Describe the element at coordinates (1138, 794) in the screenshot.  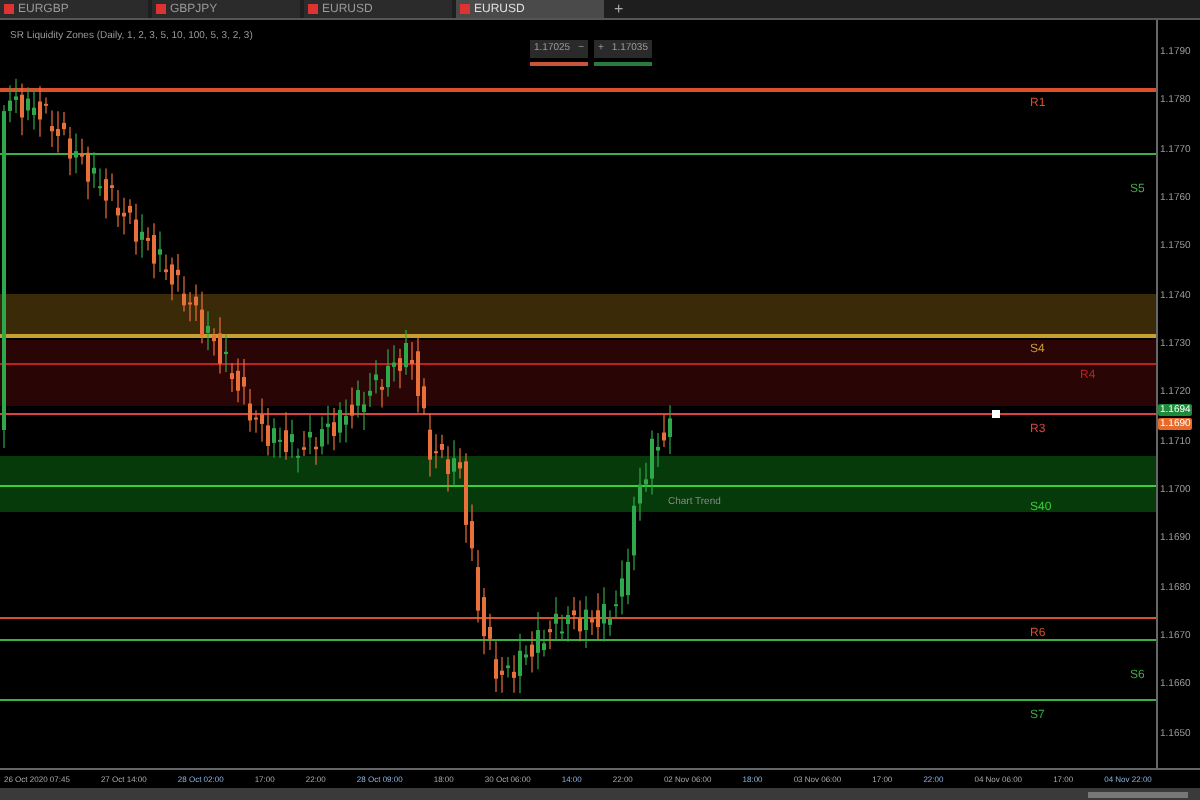
I see `scrollbar-thumb` at that location.